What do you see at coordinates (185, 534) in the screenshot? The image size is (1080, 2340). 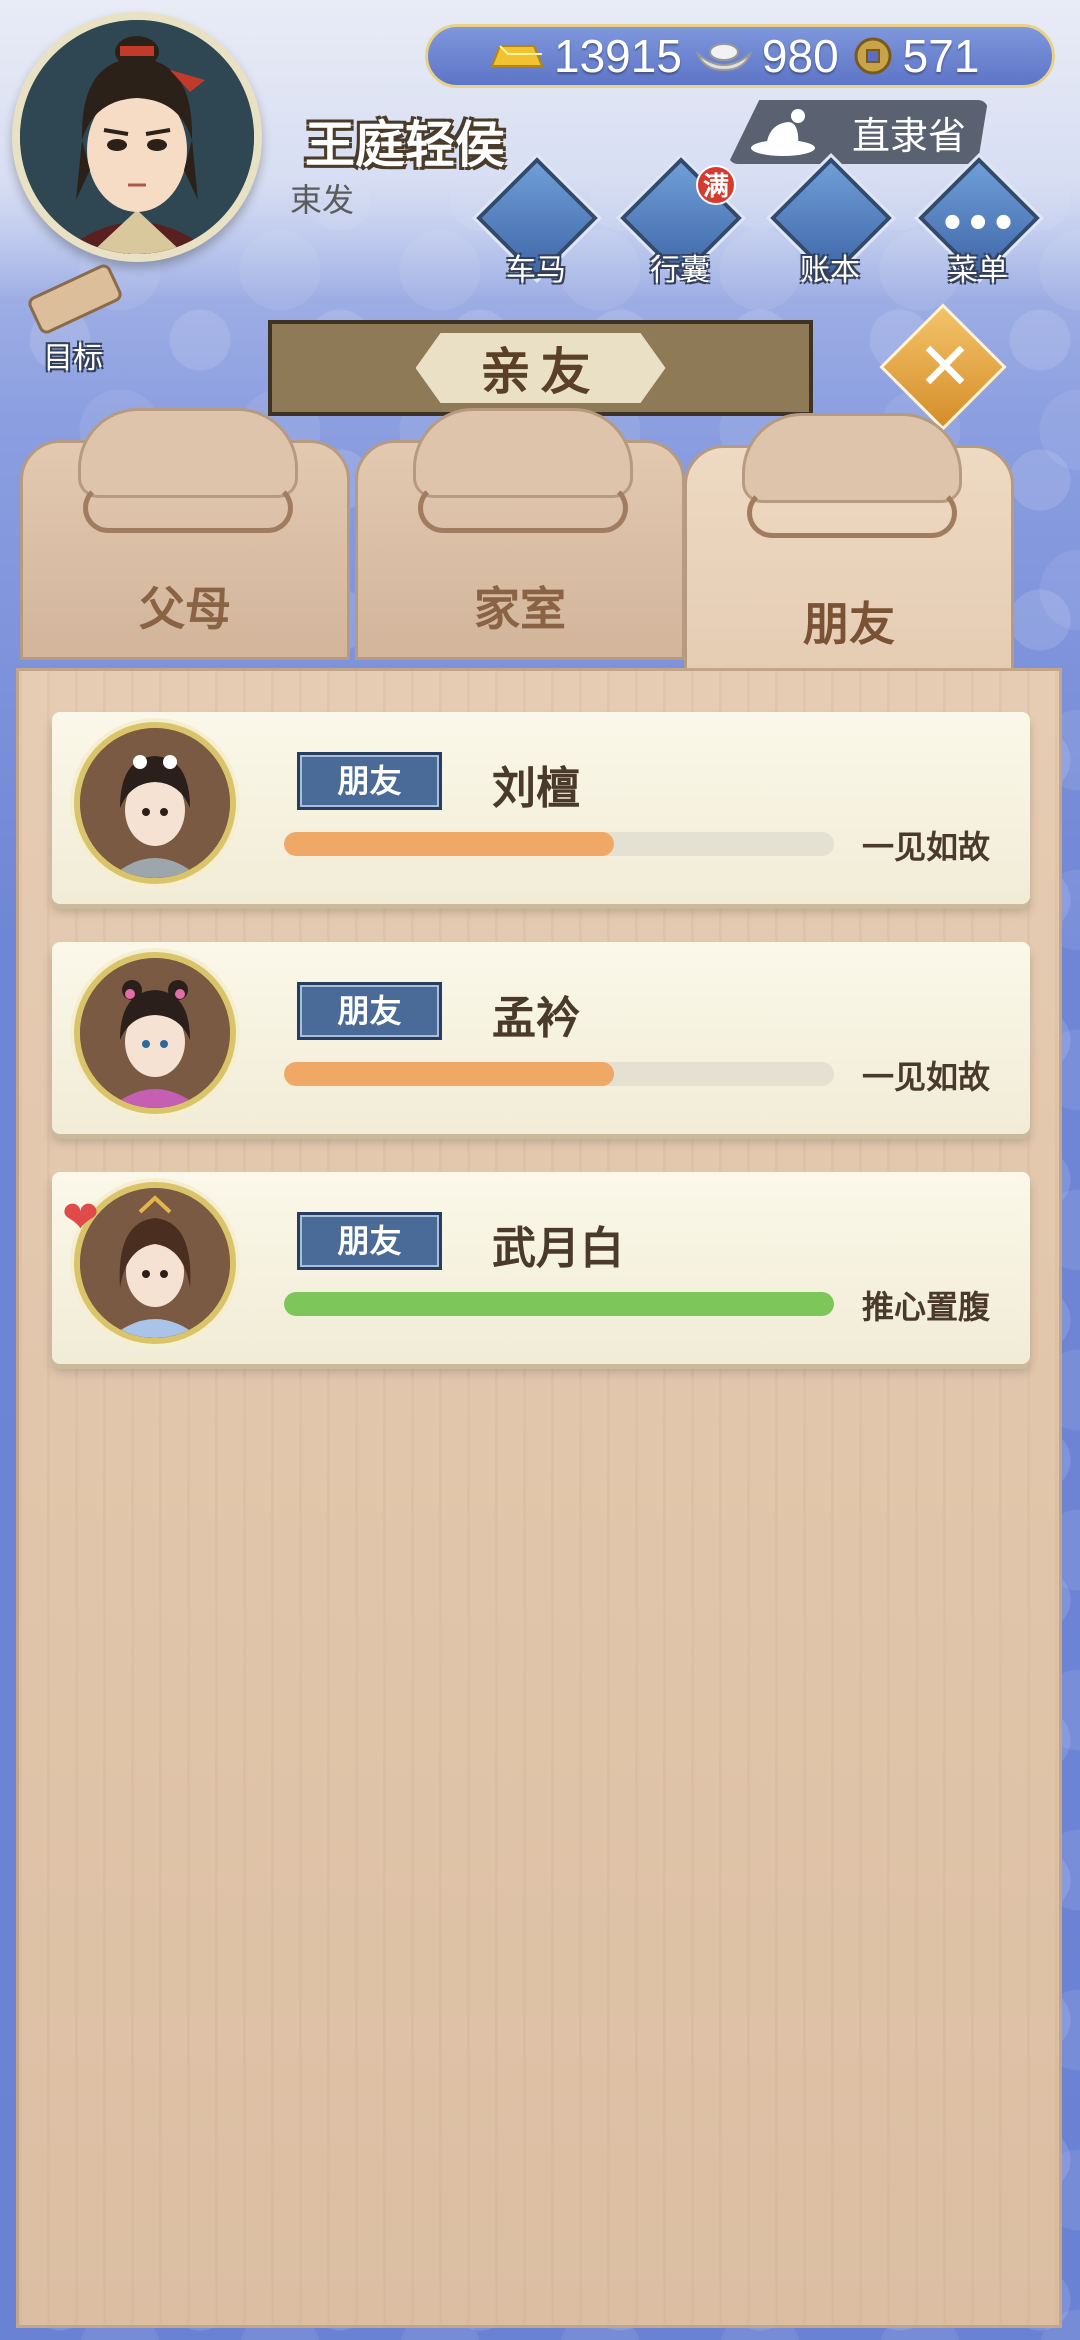 I see `tab-parents: 父母` at bounding box center [185, 534].